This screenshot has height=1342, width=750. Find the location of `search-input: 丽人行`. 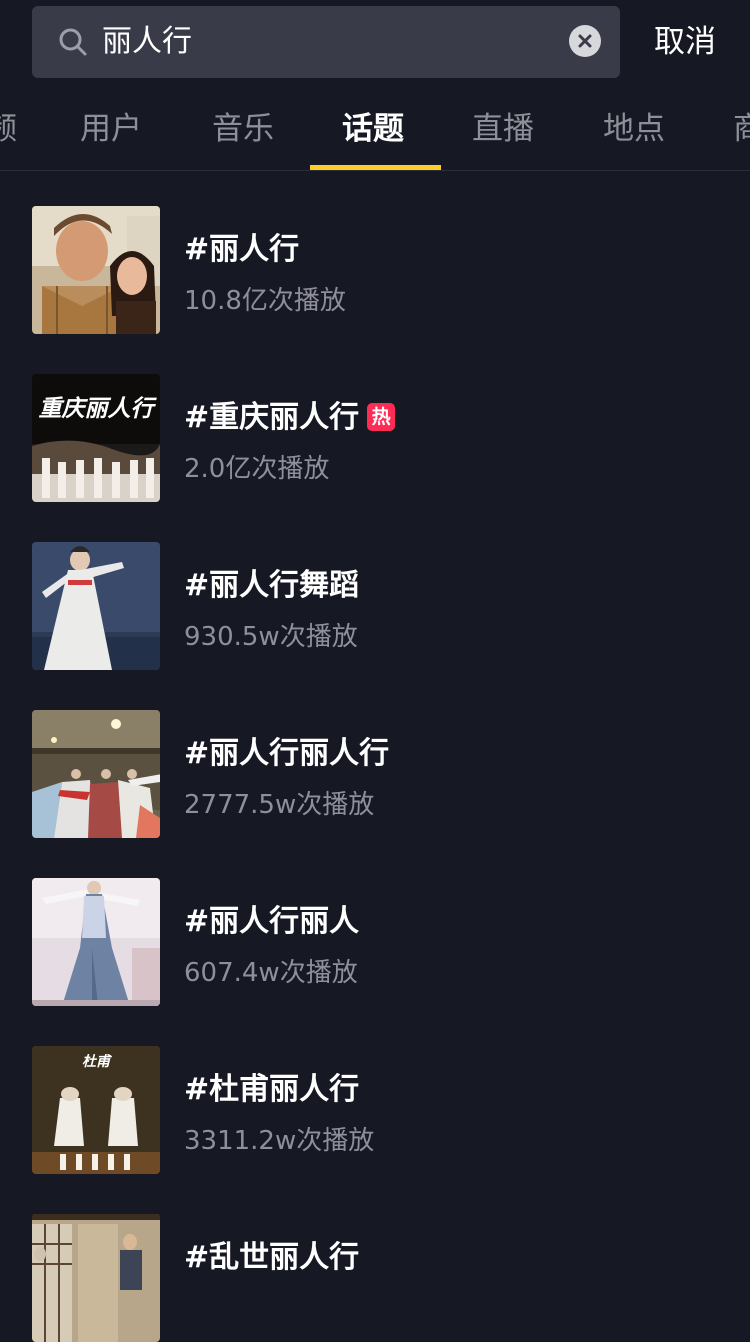

search-input: 丽人行 is located at coordinates (326, 42).